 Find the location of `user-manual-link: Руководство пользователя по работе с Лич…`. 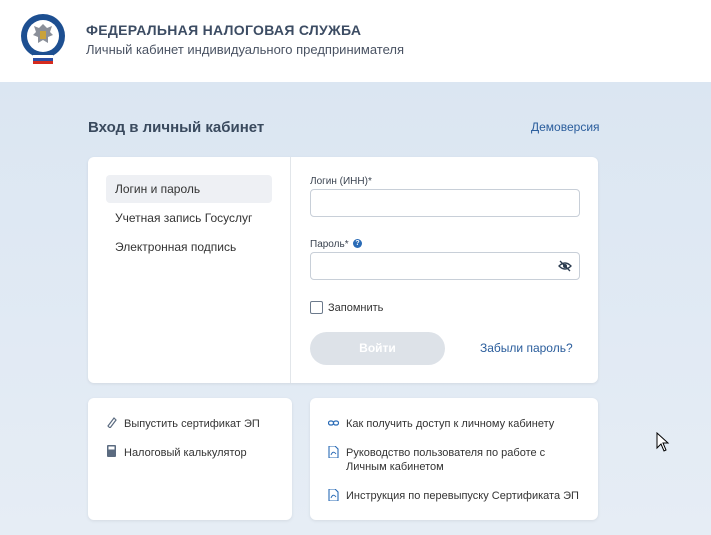

user-manual-link: Руководство пользователя по работе с Лич… is located at coordinates (461, 460).